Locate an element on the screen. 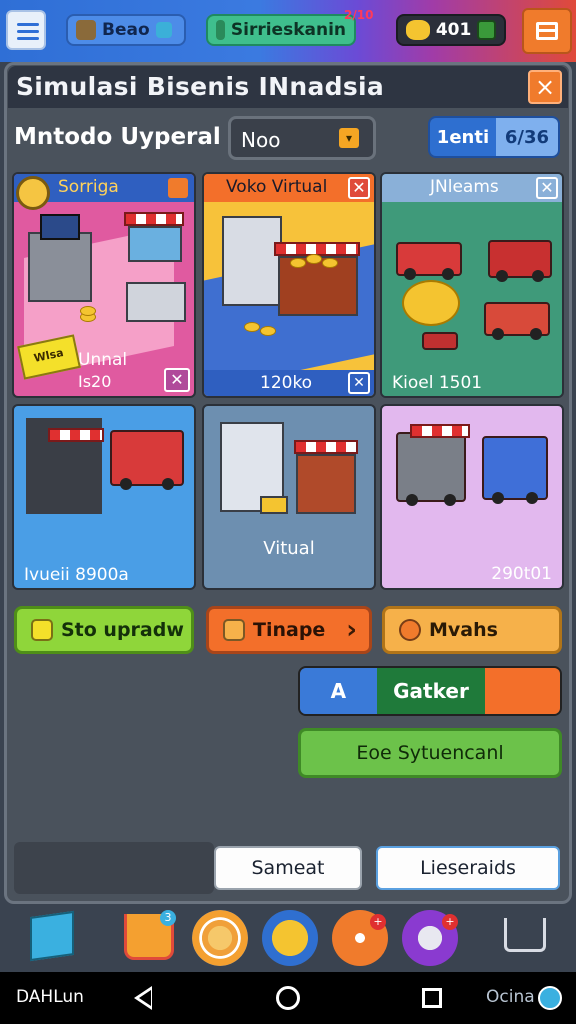 The width and height of the screenshot is (576, 1024). card-title: Voko Virtual is located at coordinates (277, 187).